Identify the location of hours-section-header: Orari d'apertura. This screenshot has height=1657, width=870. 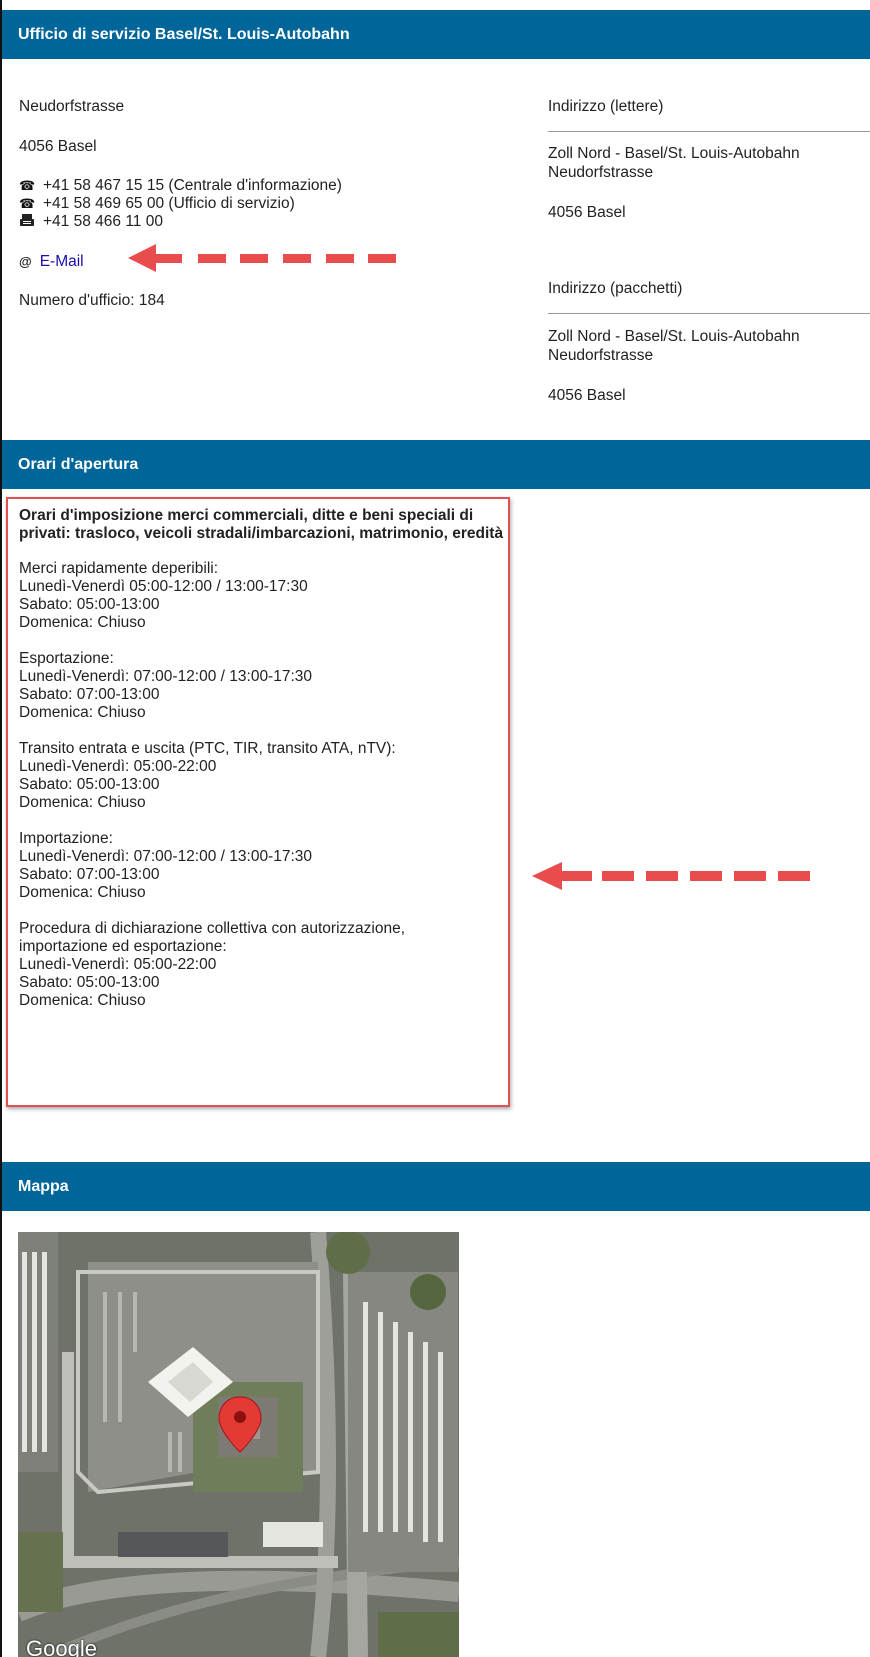
(436, 464).